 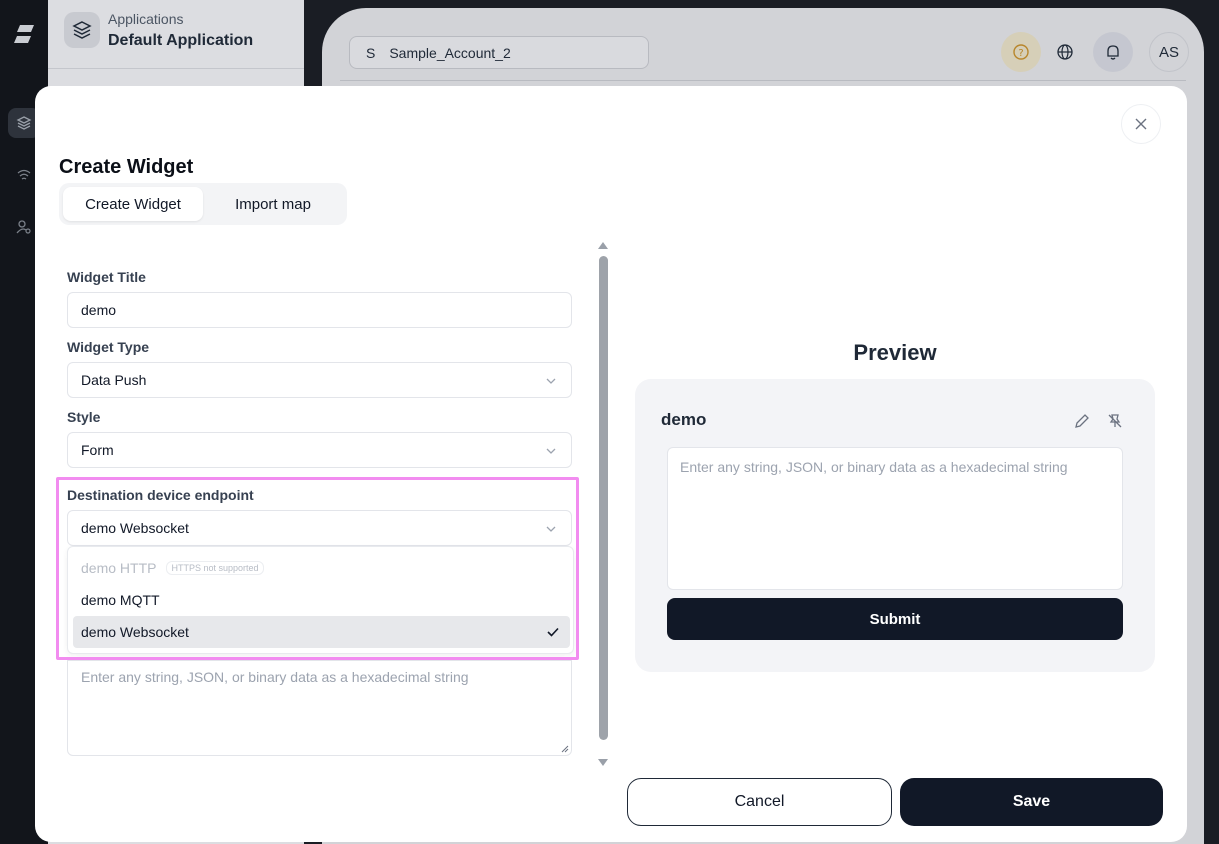 I want to click on applications-label: Applications, so click(x=146, y=19).